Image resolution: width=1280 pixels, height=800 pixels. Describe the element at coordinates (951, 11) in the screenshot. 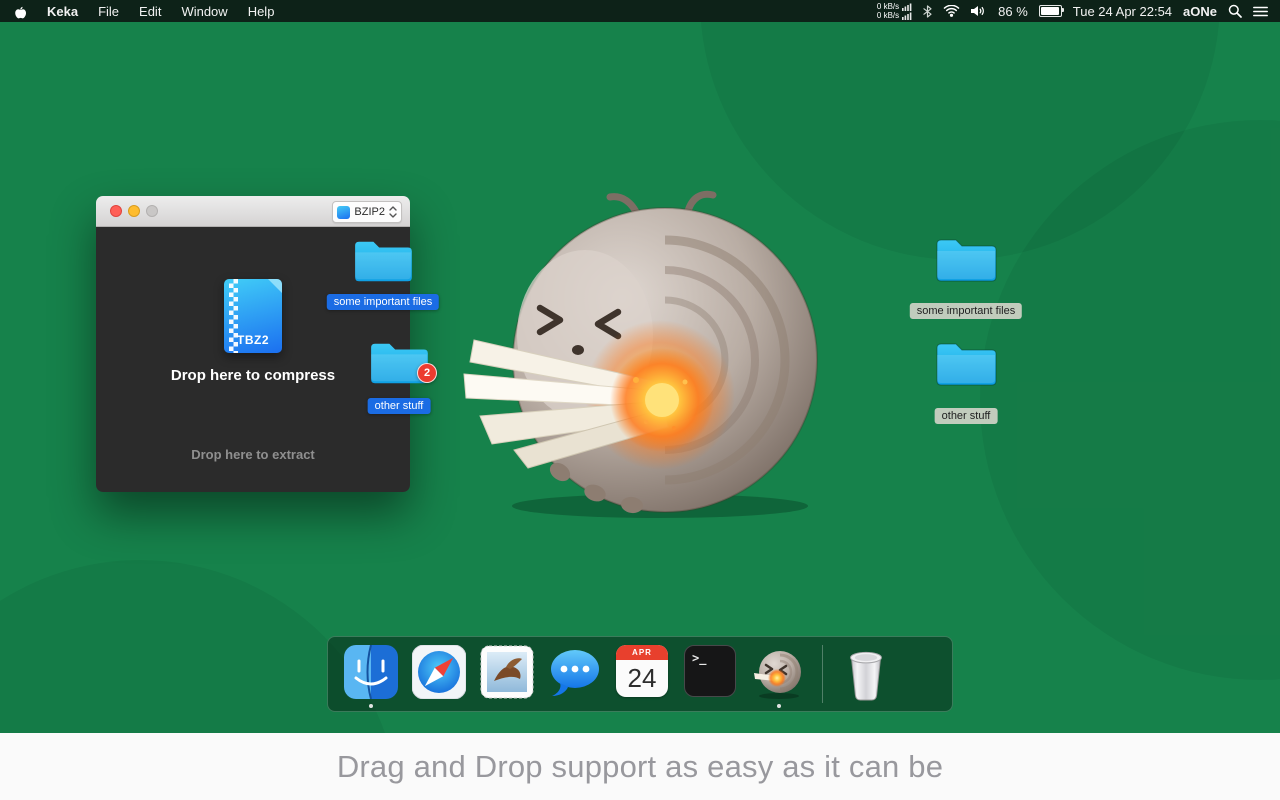

I see `wifi-icon` at that location.